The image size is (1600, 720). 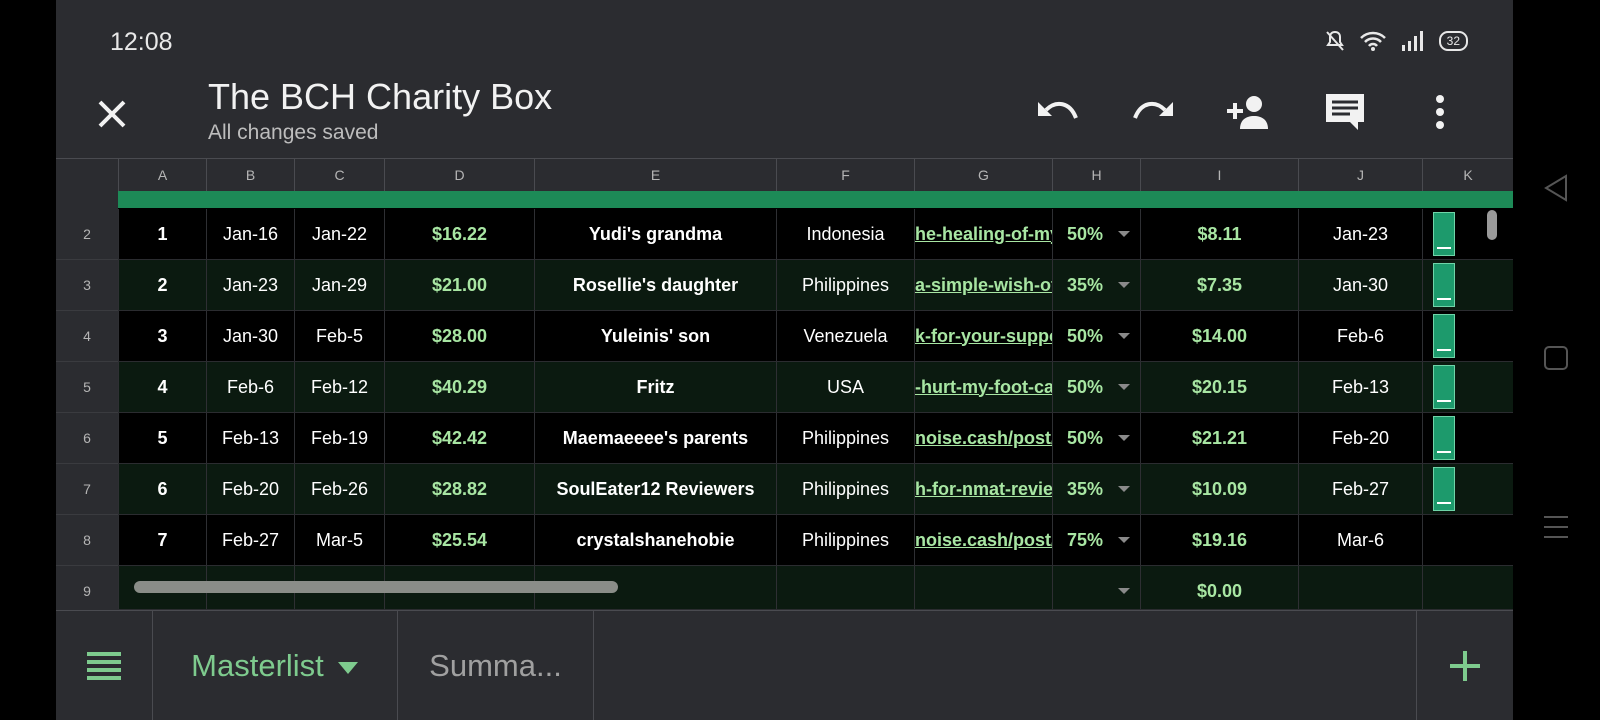 What do you see at coordinates (339, 175) in the screenshot?
I see `column-header-c: C` at bounding box center [339, 175].